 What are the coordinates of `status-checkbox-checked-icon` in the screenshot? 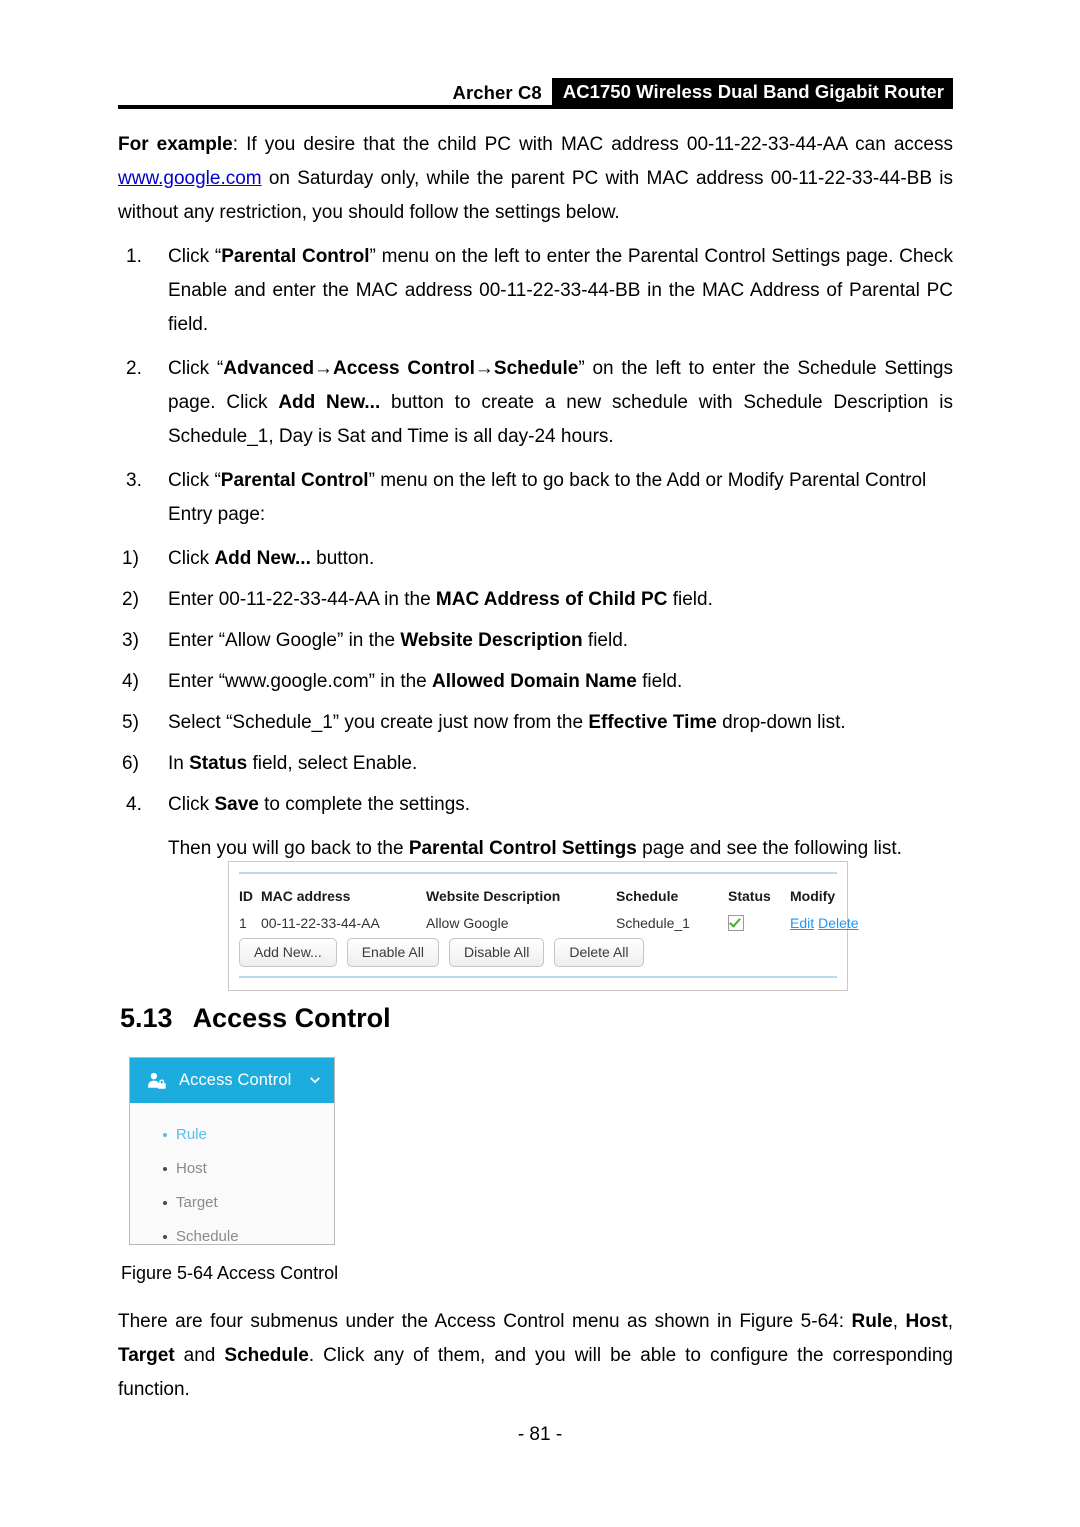 It's located at (736, 923).